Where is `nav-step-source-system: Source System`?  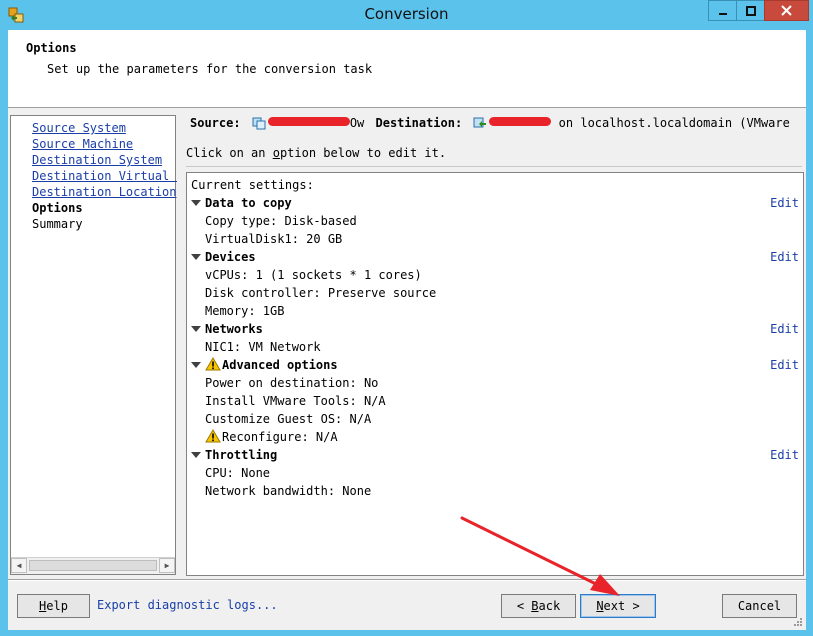 nav-step-source-system: Source System is located at coordinates (104, 128).